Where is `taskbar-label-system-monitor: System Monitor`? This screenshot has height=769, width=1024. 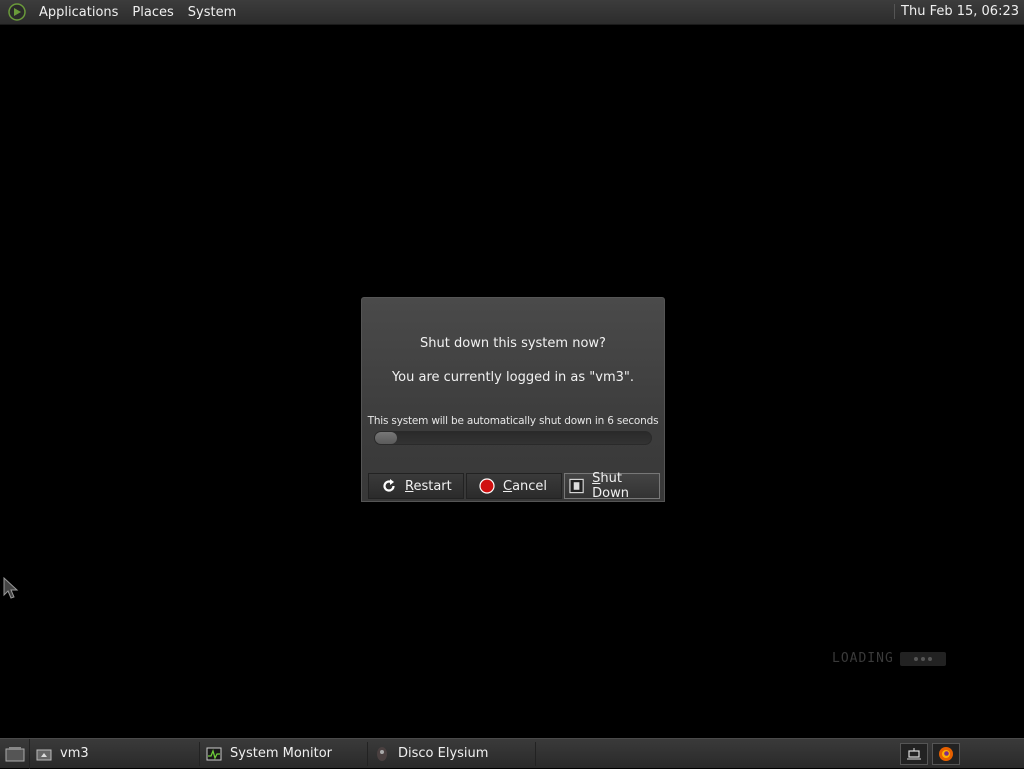
taskbar-label-system-monitor: System Monitor is located at coordinates (281, 753).